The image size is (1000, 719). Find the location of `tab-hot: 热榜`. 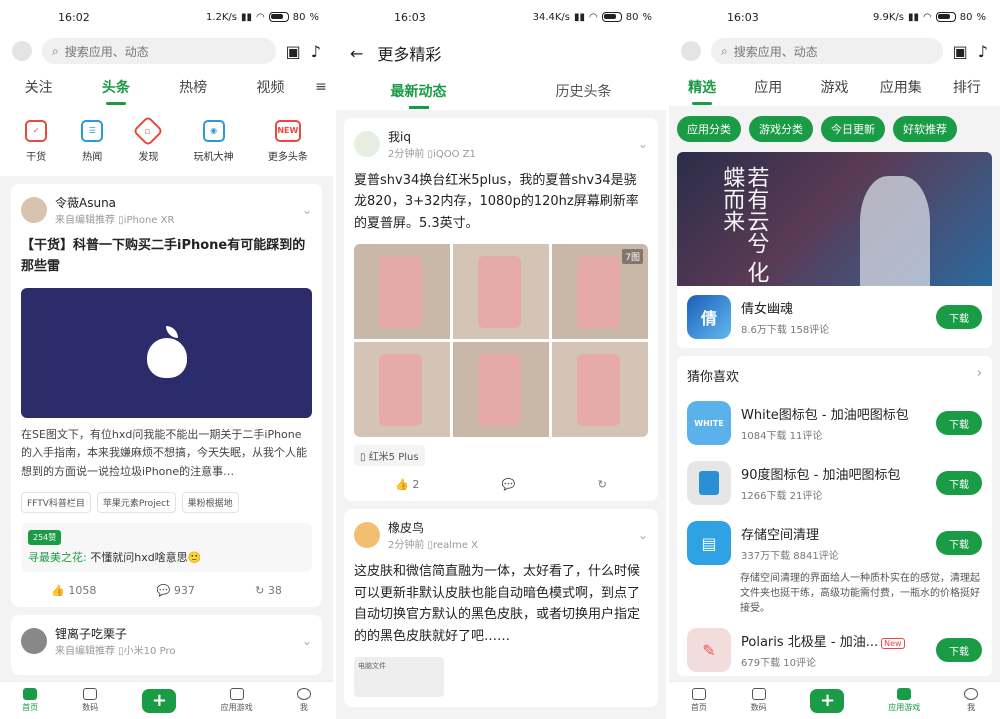

tab-hot: 热榜 is located at coordinates (193, 87).